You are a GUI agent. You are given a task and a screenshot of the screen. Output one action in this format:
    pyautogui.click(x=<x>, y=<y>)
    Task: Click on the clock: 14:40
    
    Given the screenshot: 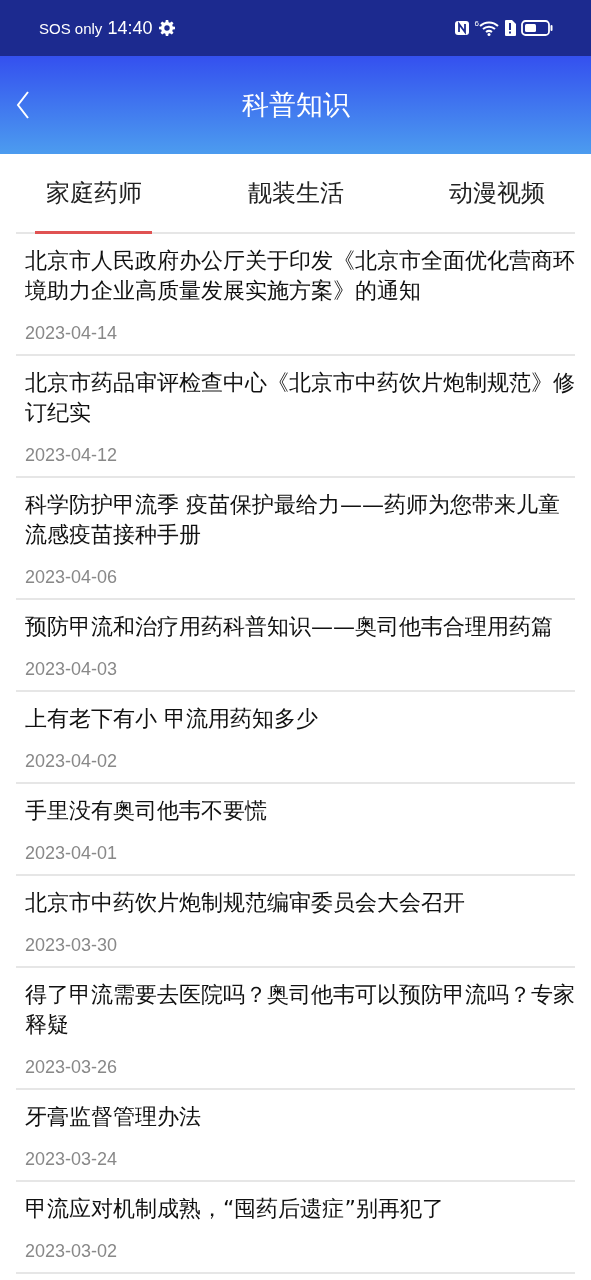 What is the action you would take?
    pyautogui.click(x=130, y=28)
    